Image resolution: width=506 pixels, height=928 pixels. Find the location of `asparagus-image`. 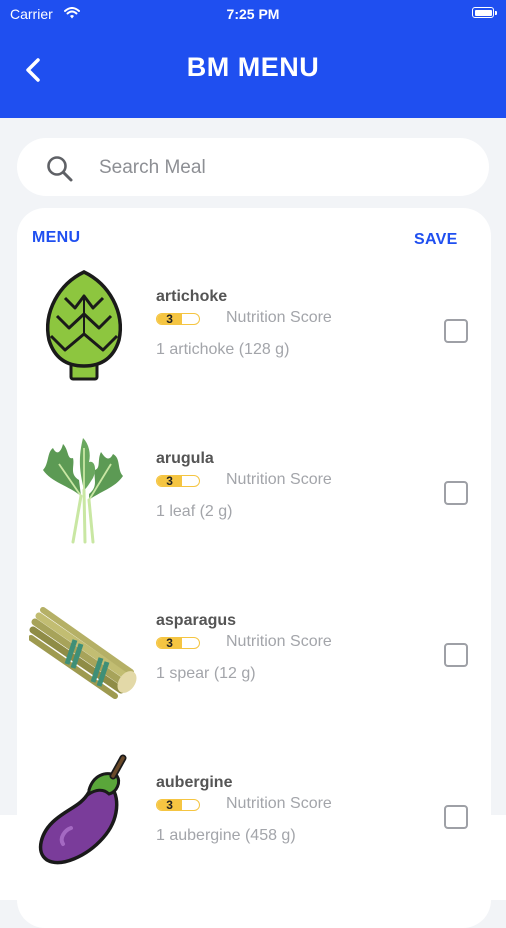

asparagus-image is located at coordinates (83, 653).